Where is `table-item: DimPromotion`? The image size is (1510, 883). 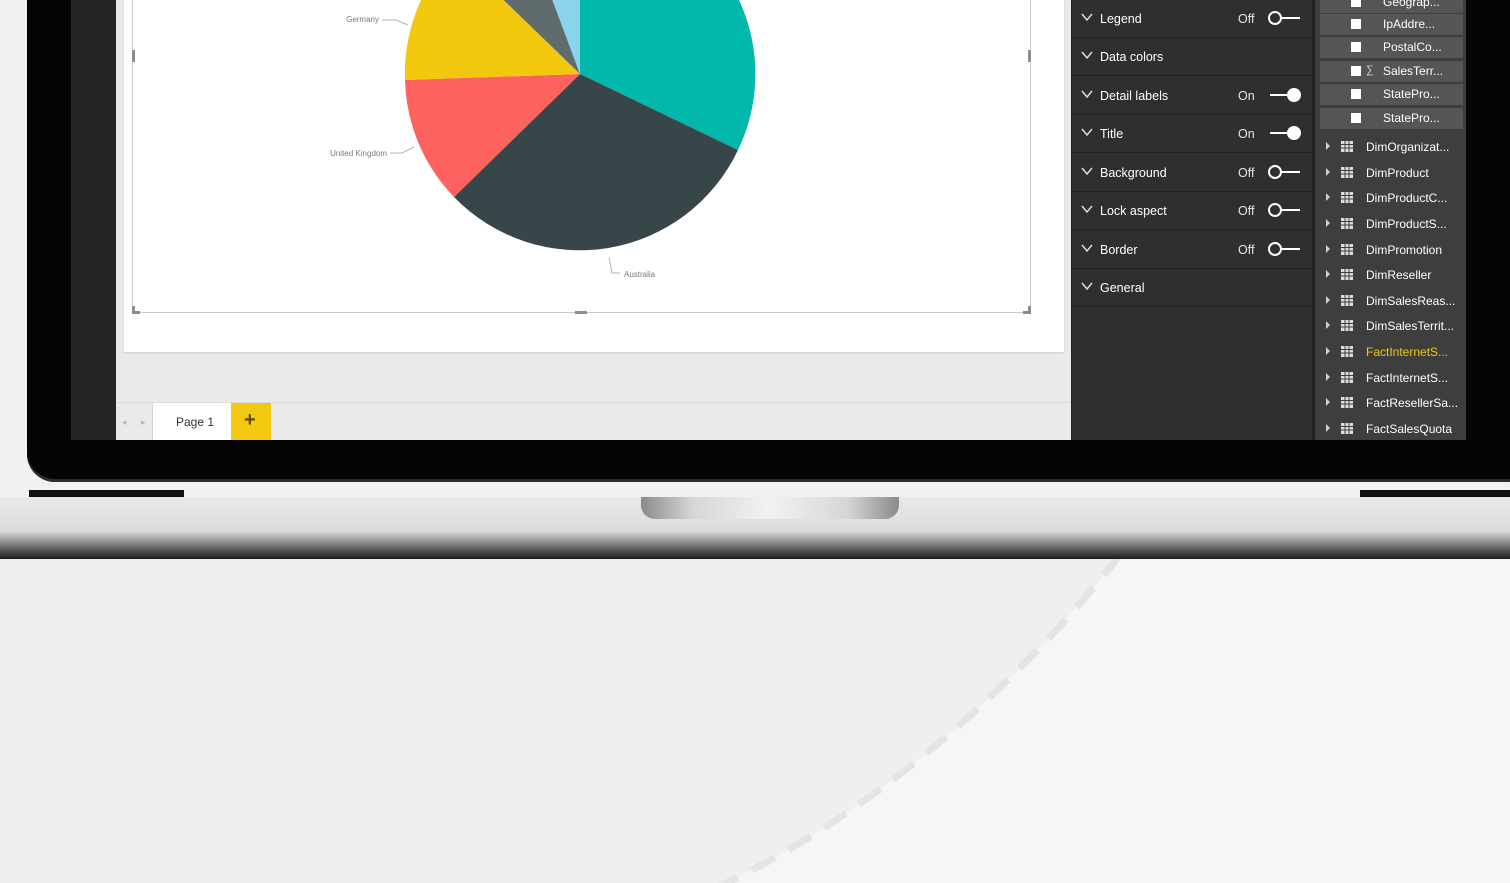 table-item: DimPromotion is located at coordinates (1390, 250).